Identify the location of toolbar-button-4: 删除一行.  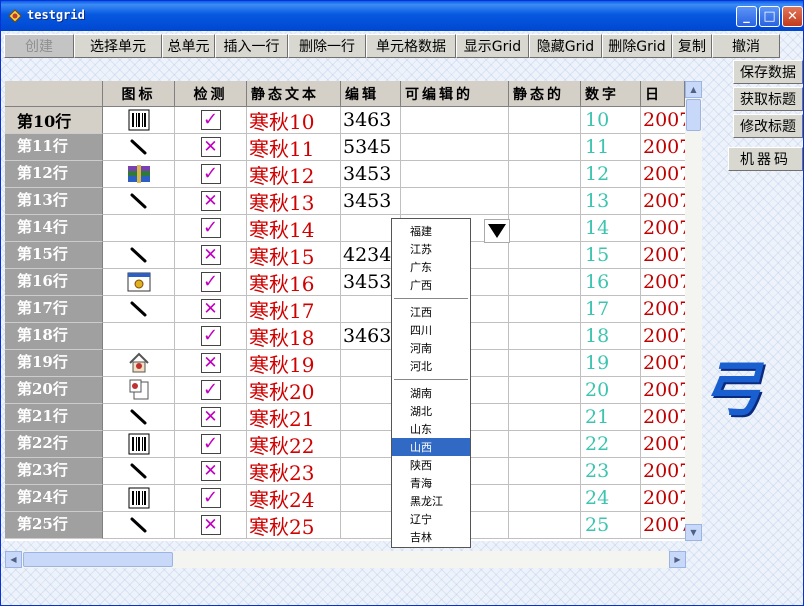
(327, 46).